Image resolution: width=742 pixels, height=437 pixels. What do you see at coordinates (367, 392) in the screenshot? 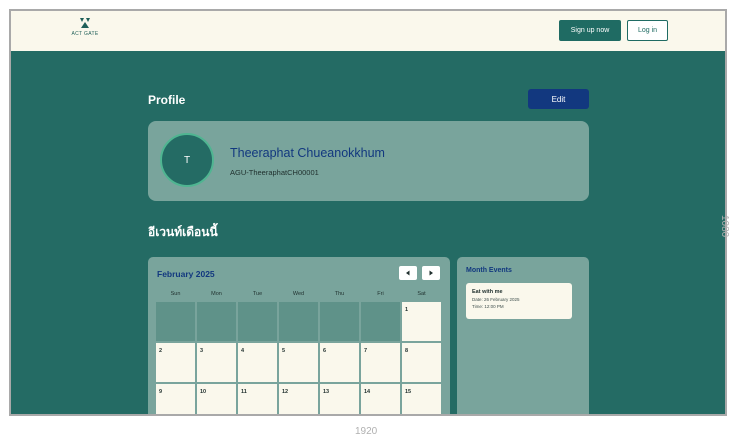
I see `calendar-day-number: 14` at bounding box center [367, 392].